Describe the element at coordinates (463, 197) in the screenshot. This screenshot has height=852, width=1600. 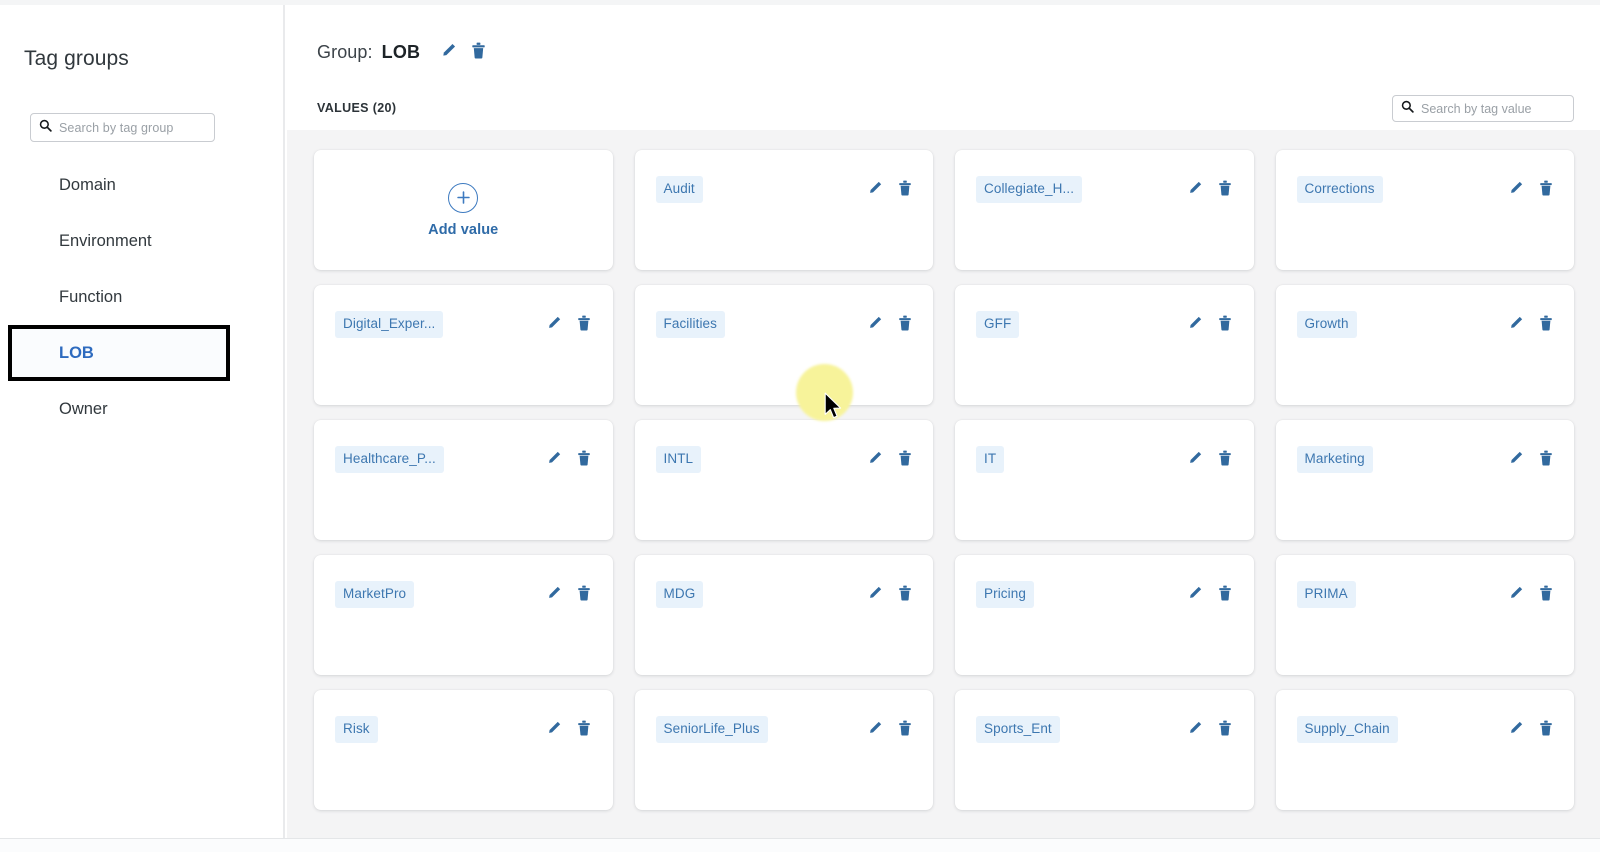
I see `plus-circle-icon` at that location.